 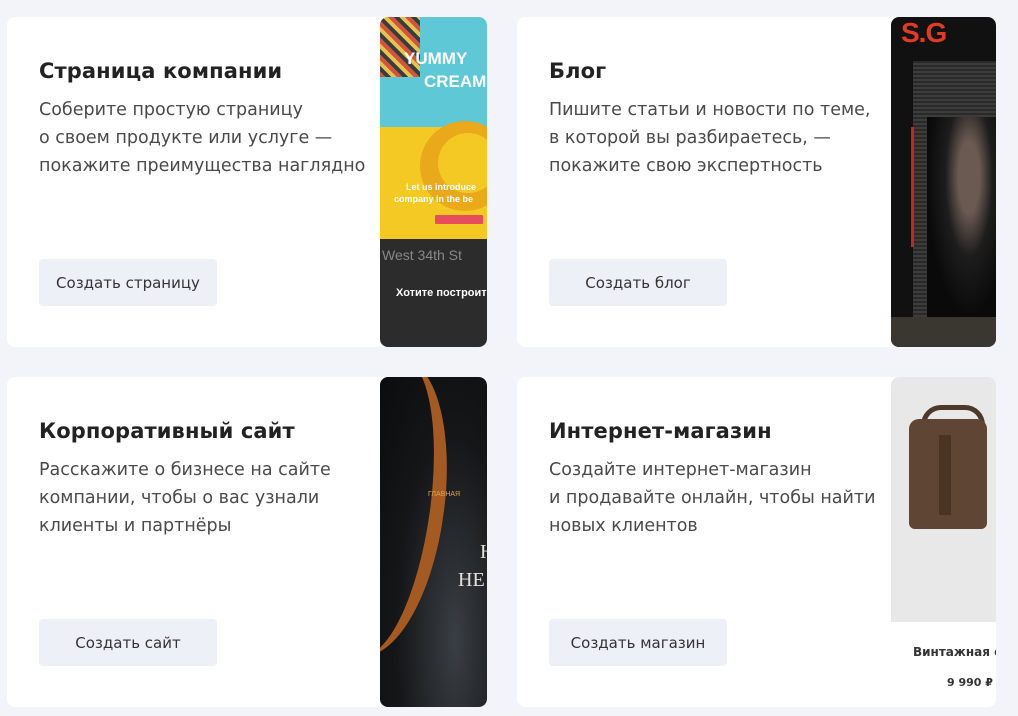 I want to click on preview-dark-section: West 34th St Хотите построить, so click(x=433, y=293).